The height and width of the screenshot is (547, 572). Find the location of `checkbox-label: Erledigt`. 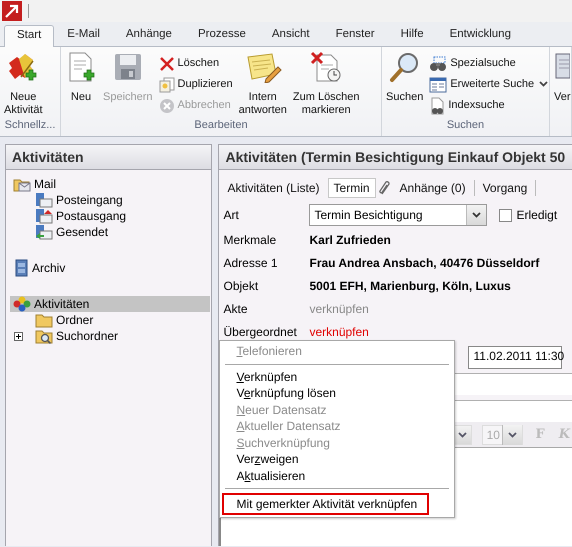

checkbox-label: Erledigt is located at coordinates (537, 215).